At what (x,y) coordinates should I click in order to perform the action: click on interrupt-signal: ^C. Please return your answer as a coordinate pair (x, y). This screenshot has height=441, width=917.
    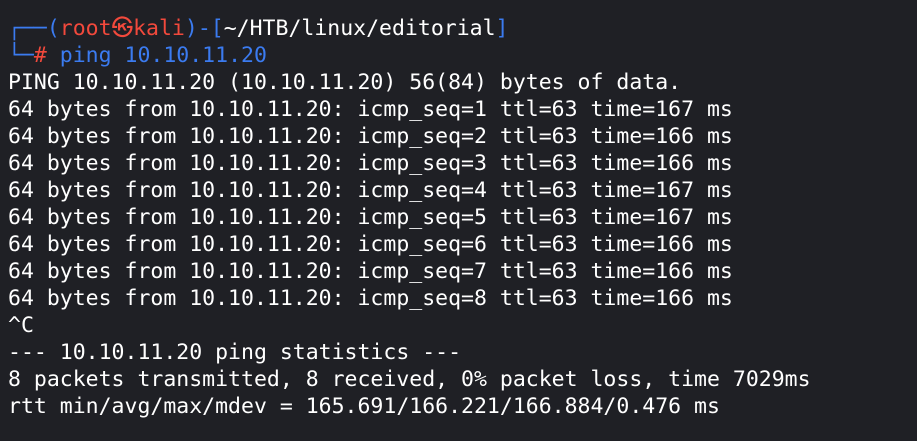
    Looking at the image, I should click on (21, 325).